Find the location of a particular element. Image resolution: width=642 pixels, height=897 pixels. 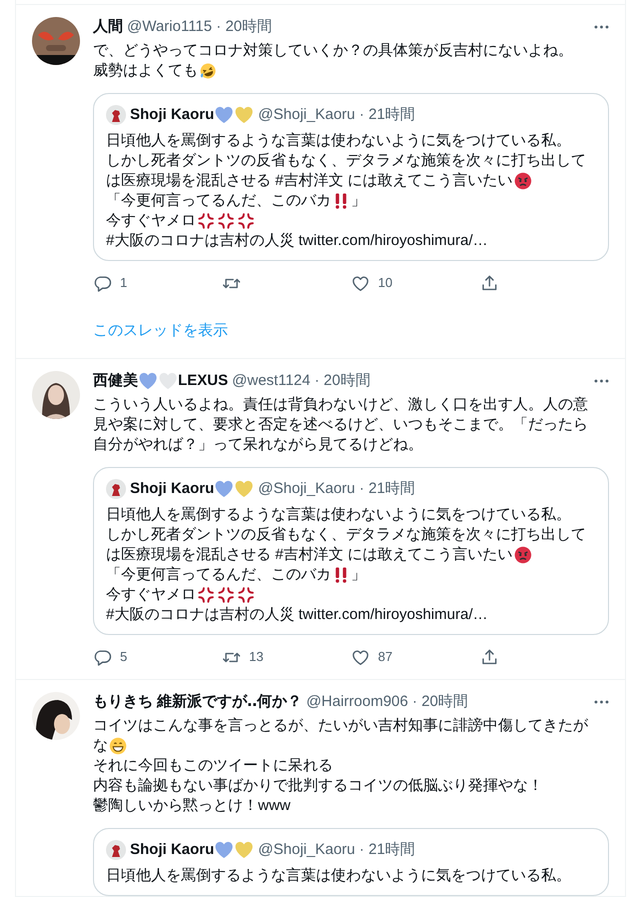

author-name: 西健美 is located at coordinates (115, 381).